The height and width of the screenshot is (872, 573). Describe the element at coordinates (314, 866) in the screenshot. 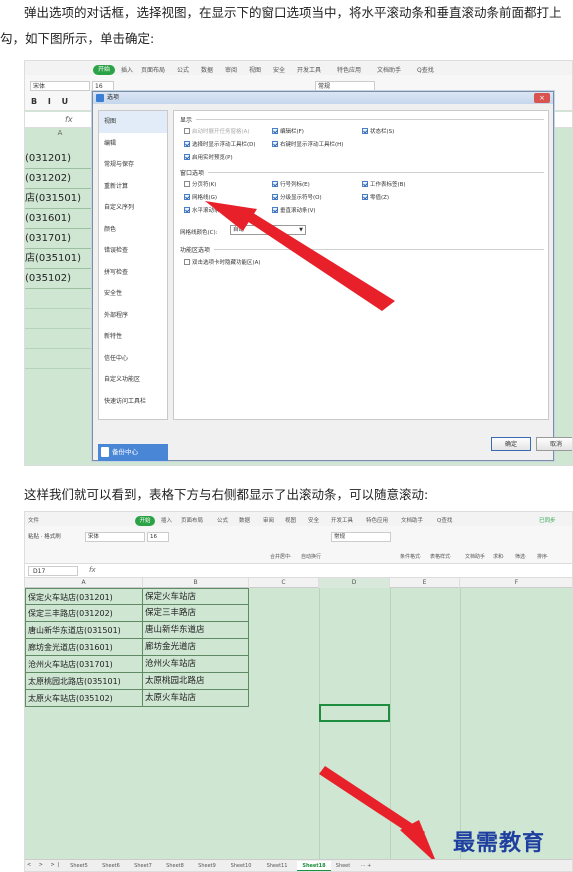

I see `sheet-tab-active: Sheet18` at that location.